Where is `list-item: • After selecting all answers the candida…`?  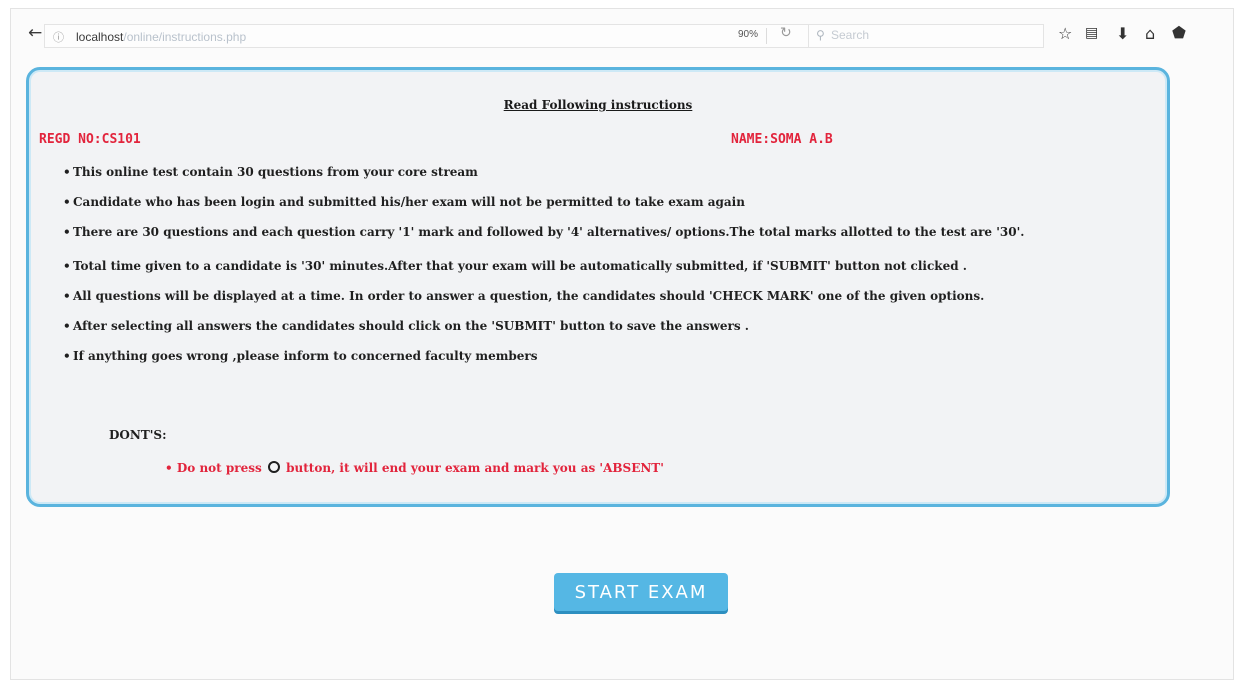 list-item: • After selecting all answers the candida… is located at coordinates (406, 326).